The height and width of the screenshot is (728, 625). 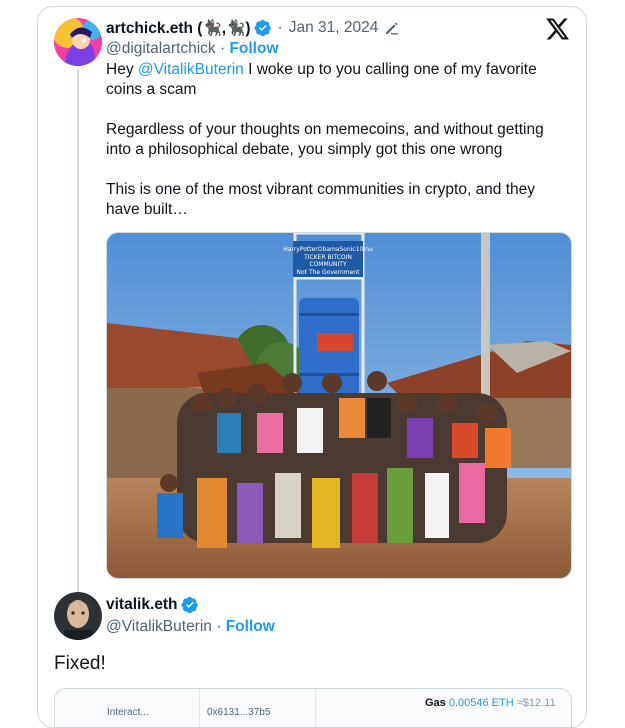 I want to click on sign-text-3: COMMUNITY, so click(x=328, y=264).